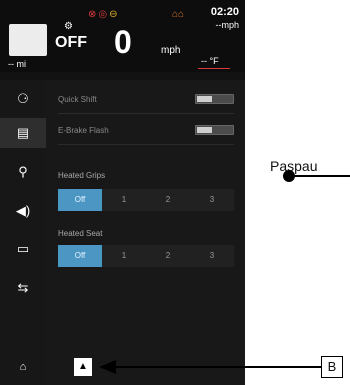 This screenshot has height=385, width=350. I want to click on oil-icon: ⊖, so click(114, 14).